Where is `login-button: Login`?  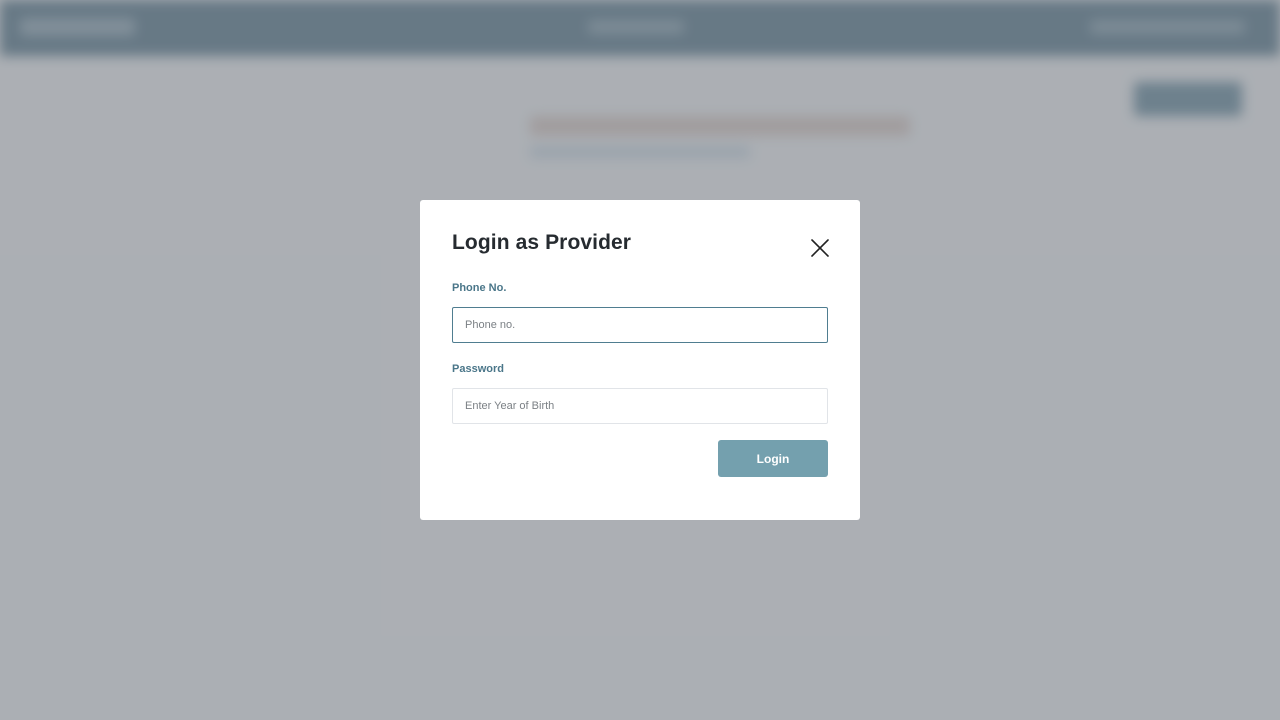
login-button: Login is located at coordinates (773, 458).